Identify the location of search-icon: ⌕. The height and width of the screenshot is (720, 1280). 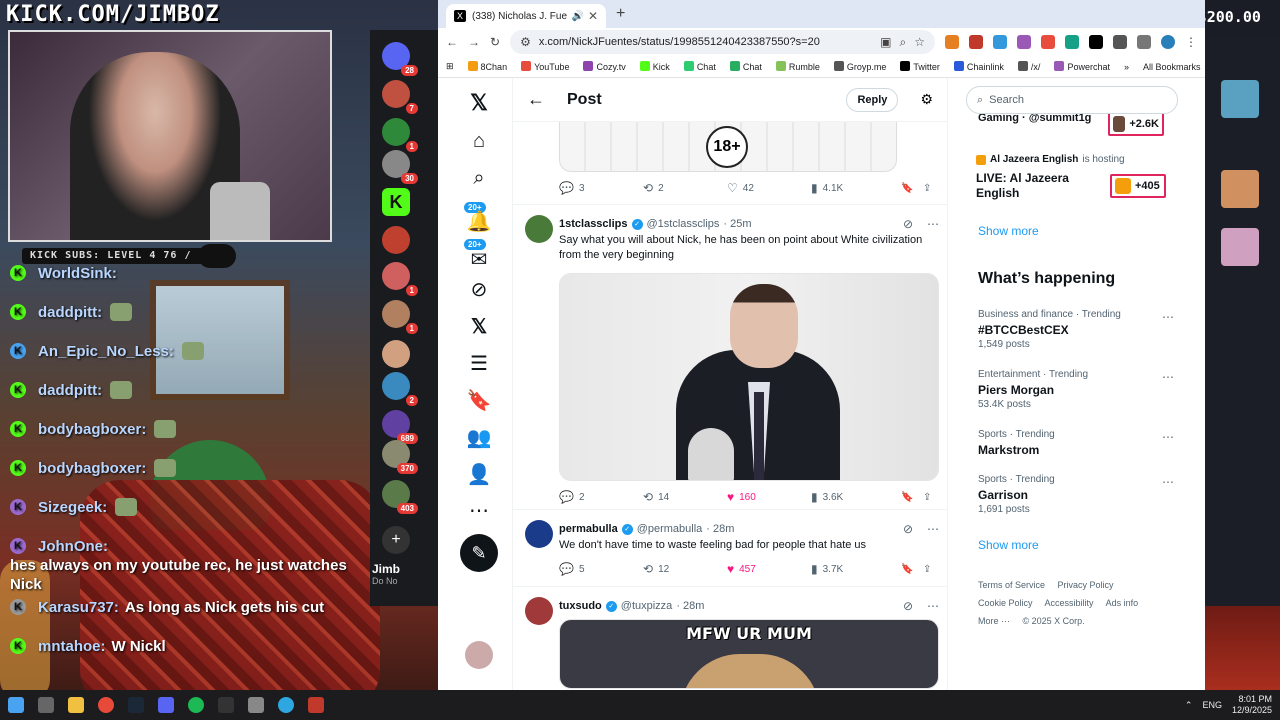
(479, 178).